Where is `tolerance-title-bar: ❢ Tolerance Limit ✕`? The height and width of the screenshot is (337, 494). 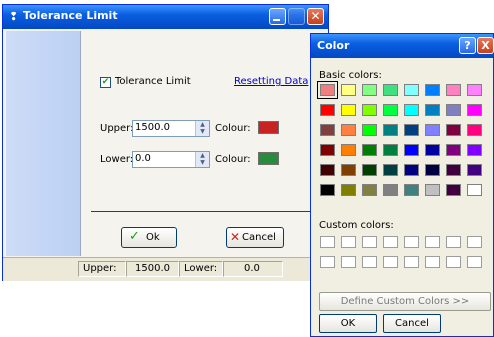
tolerance-title-bar: ❢ Tolerance Limit ✕ is located at coordinates (165, 17).